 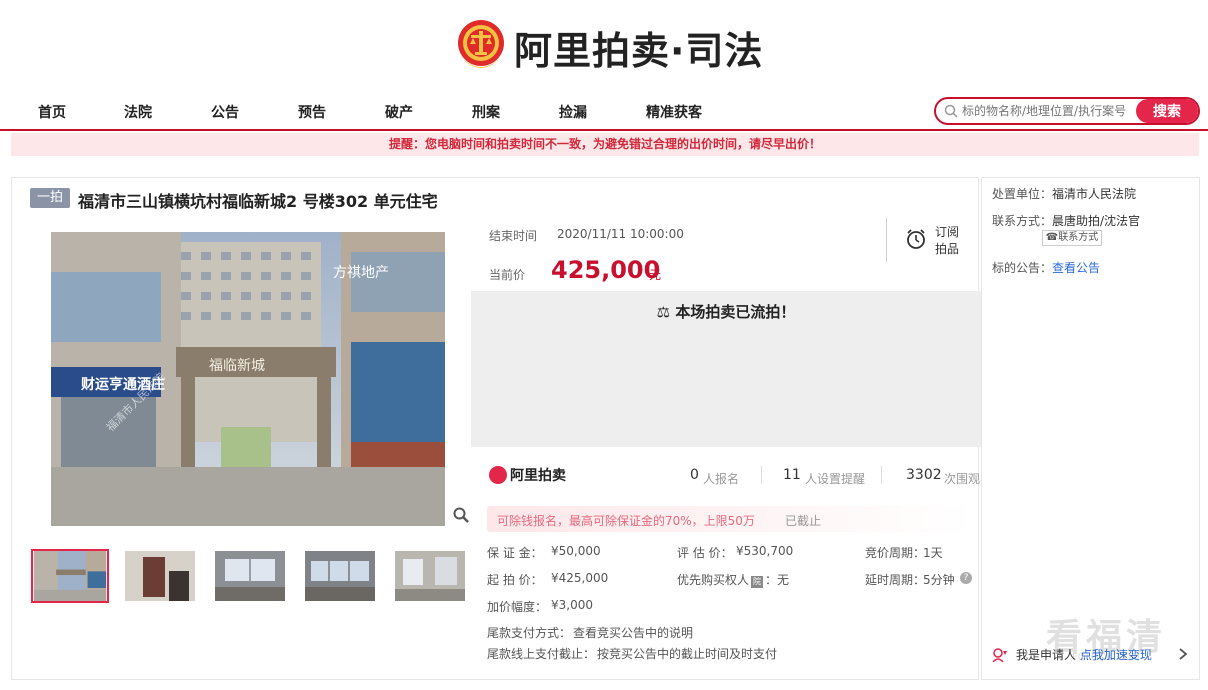 What do you see at coordinates (312, 112) in the screenshot?
I see `nav-item-preview: 预告` at bounding box center [312, 112].